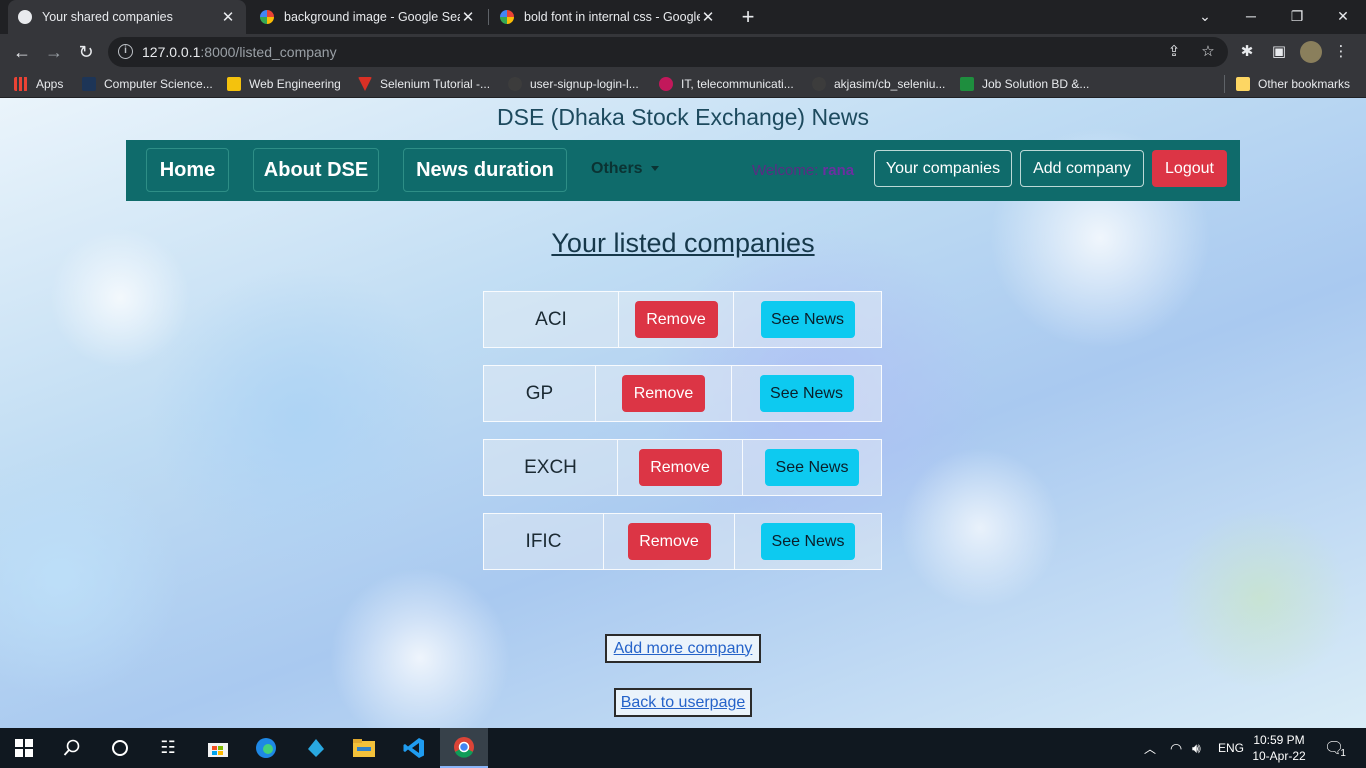 This screenshot has height=768, width=1366. What do you see at coordinates (295, 84) in the screenshot?
I see `bookmark-label: Web Engineering` at bounding box center [295, 84].